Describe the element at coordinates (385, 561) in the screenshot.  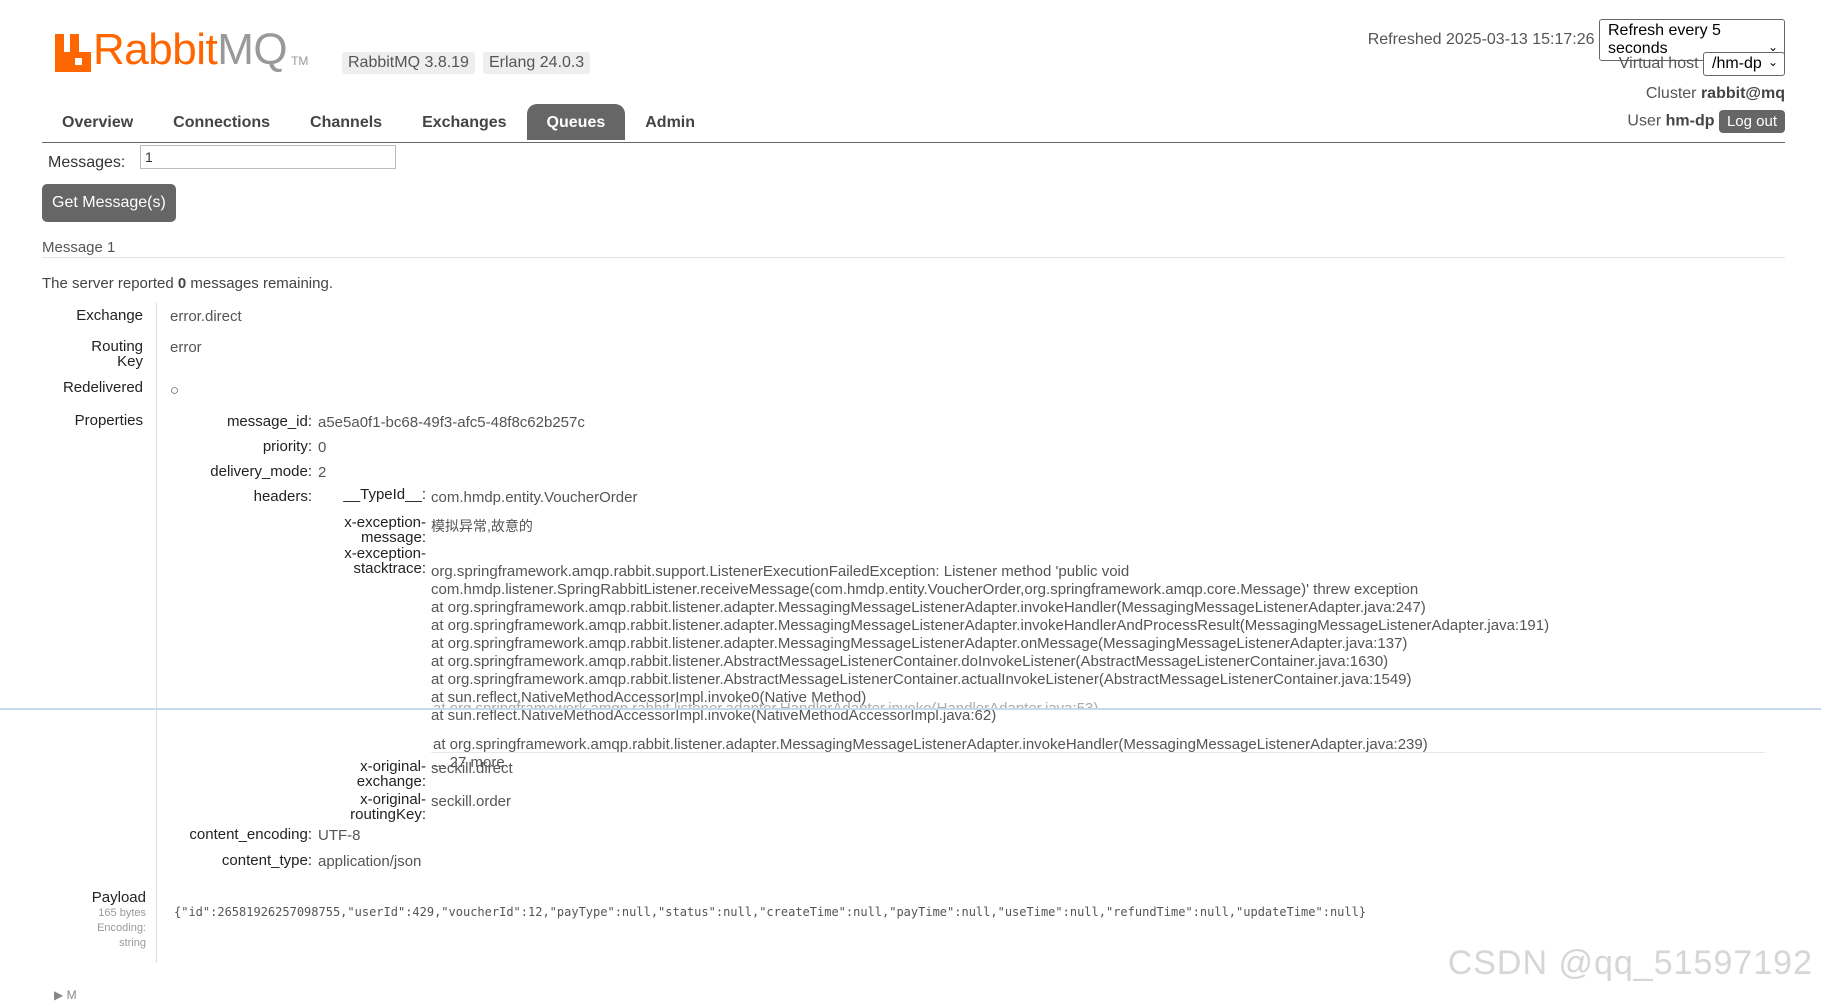
I see `x-exception-stacktrace-key: x-exception-stacktrace:` at that location.